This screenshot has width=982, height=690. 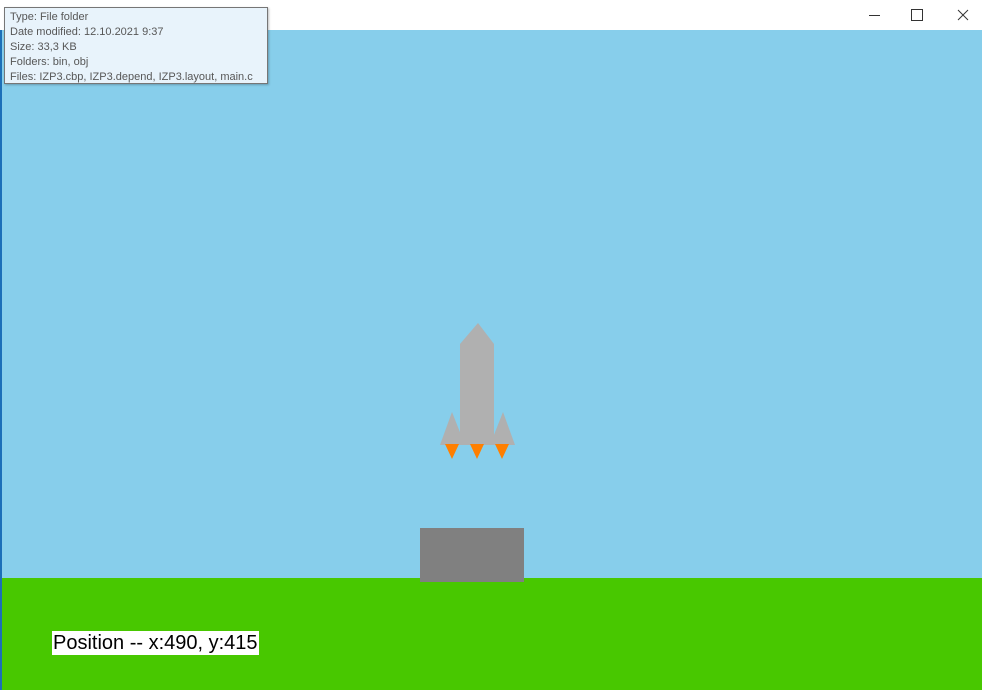 I want to click on maximize-icon, so click(x=917, y=15).